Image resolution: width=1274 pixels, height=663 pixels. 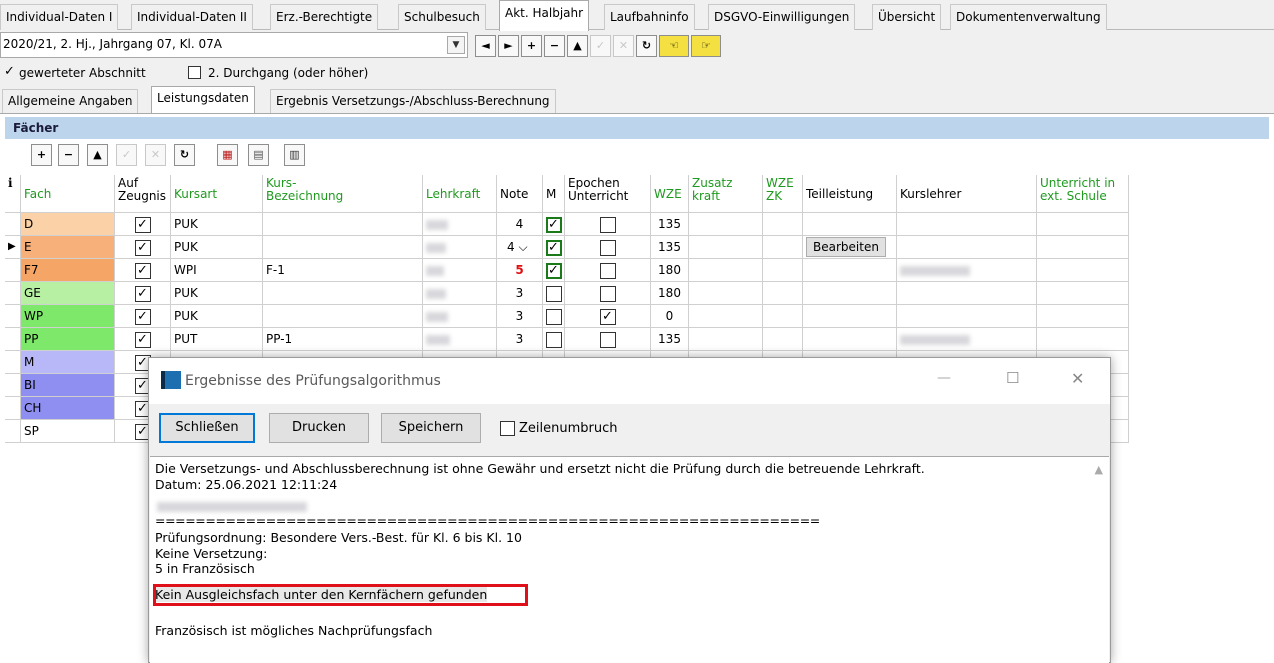 I want to click on header-wze: WZE, so click(x=670, y=194).